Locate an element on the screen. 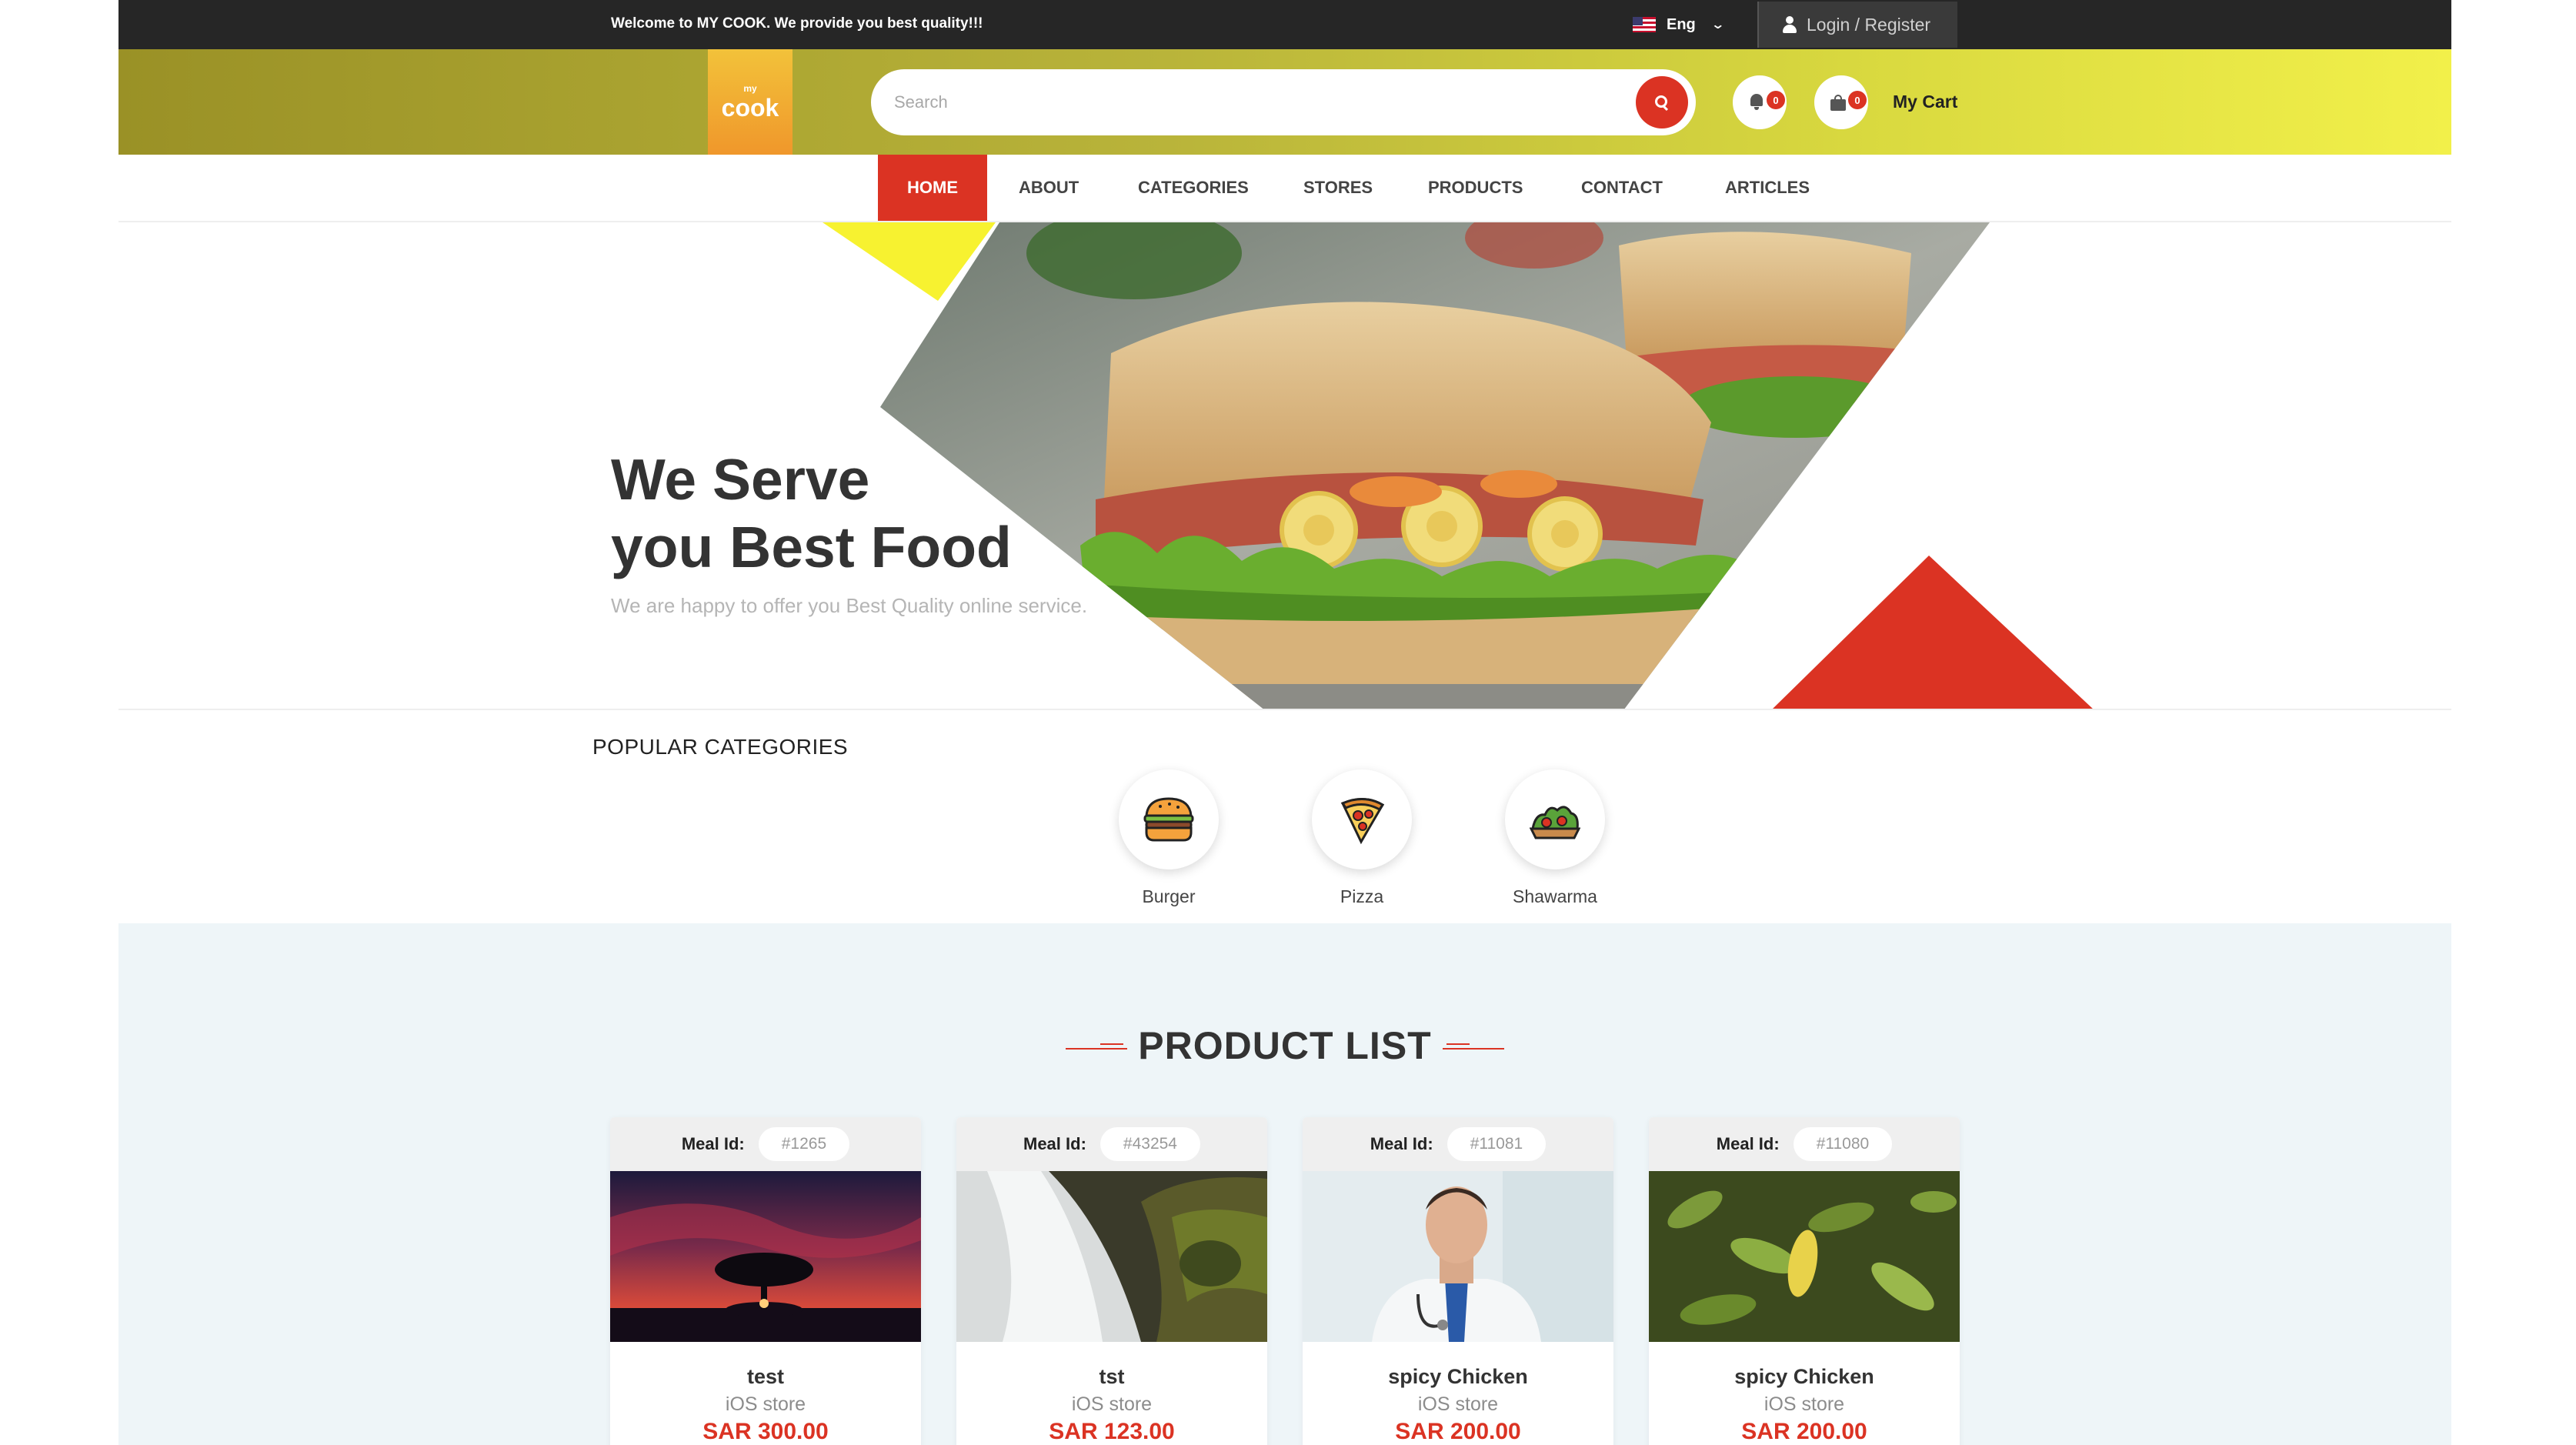 The image size is (2576, 1445). burger-icon is located at coordinates (1168, 819).